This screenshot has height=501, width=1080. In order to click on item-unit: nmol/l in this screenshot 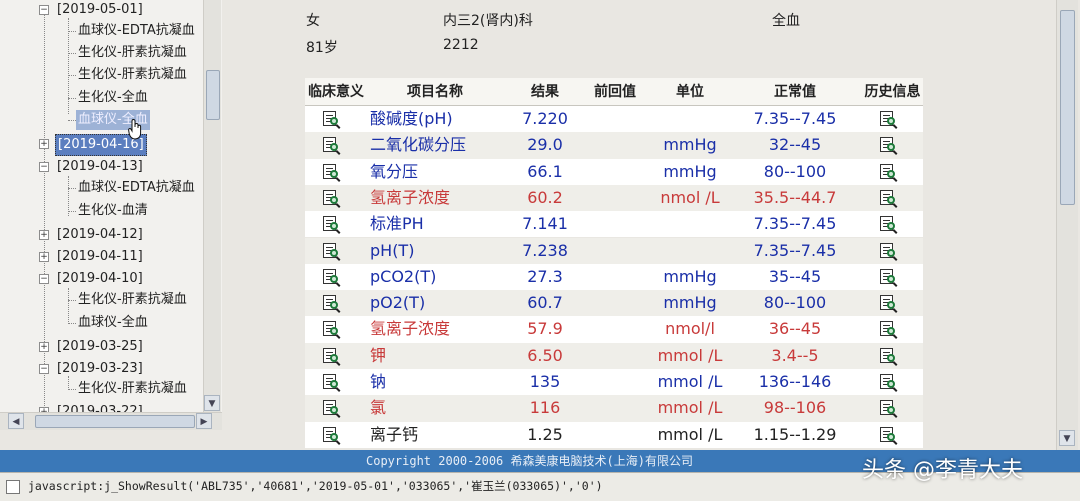, I will do `click(690, 329)`.